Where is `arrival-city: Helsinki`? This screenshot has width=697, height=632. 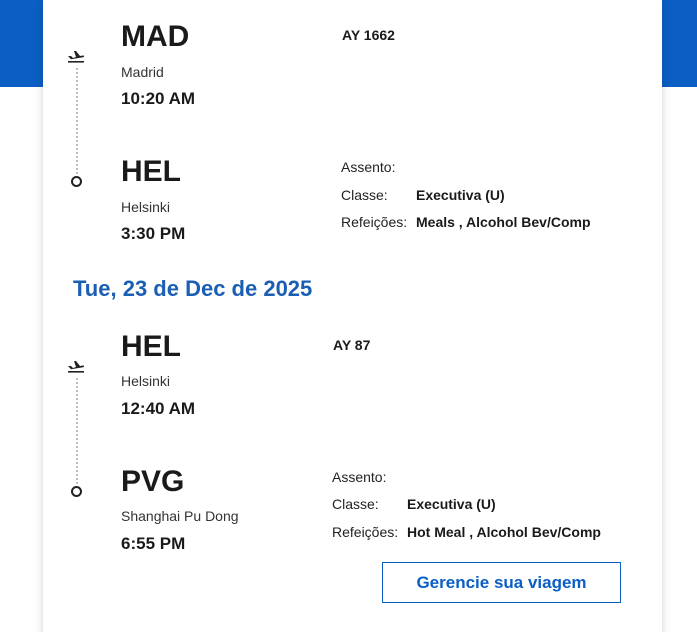
arrival-city: Helsinki is located at coordinates (146, 207).